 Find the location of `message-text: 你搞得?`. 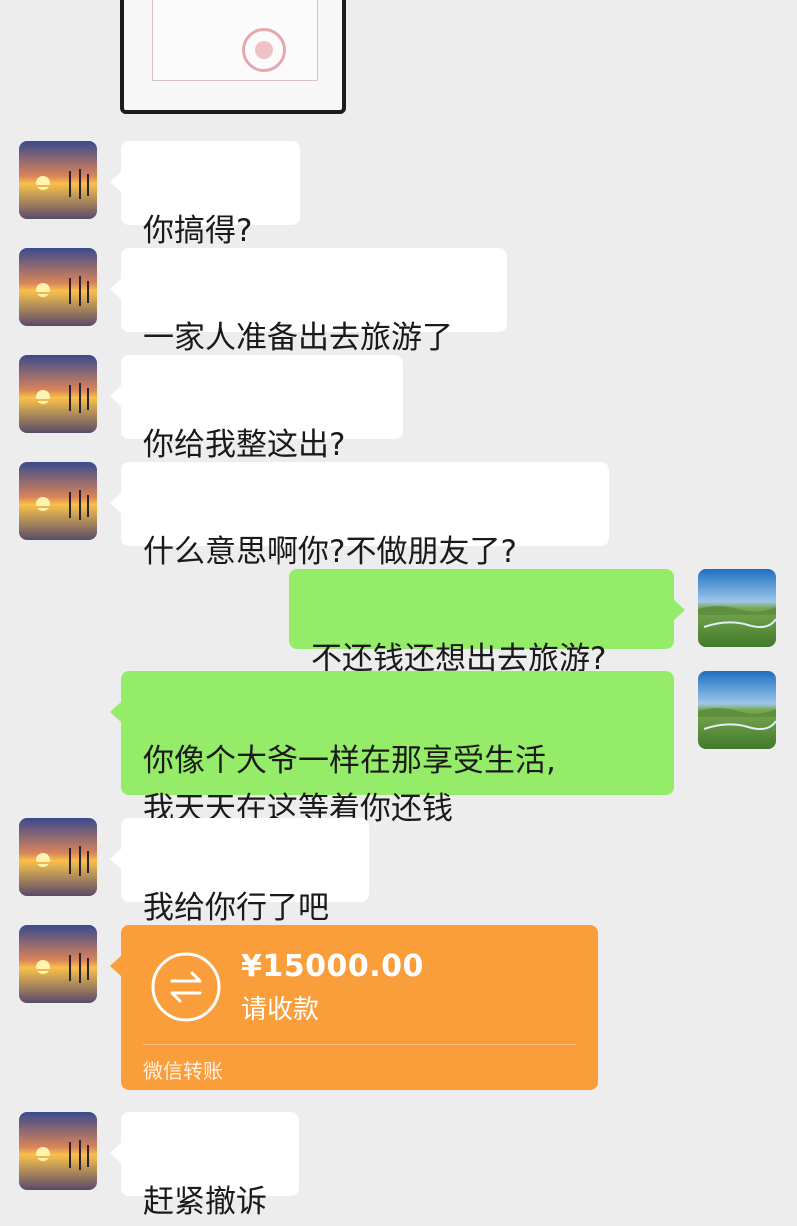

message-text: 你搞得? is located at coordinates (198, 231).